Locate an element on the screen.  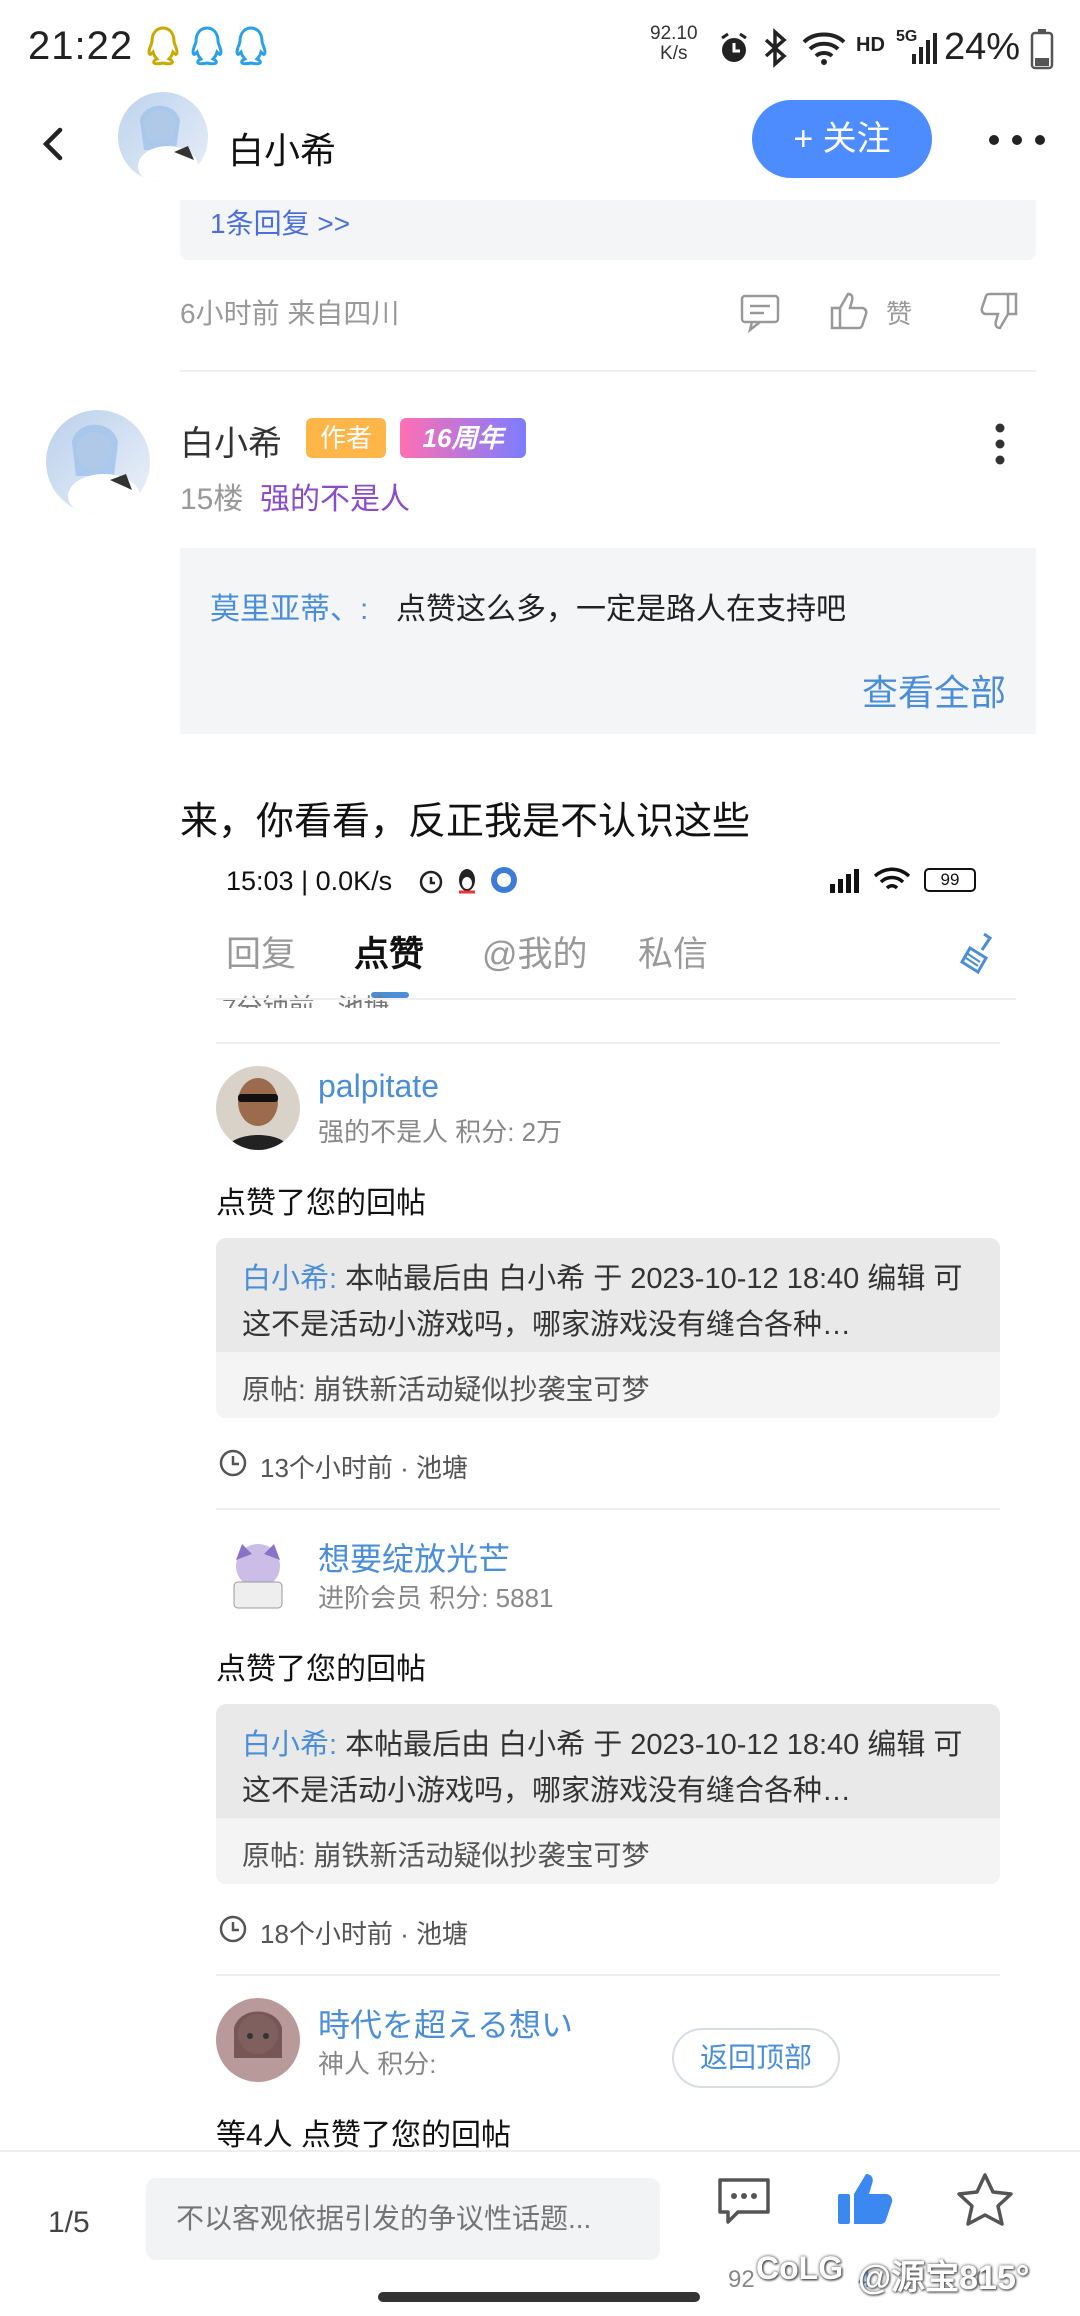
comment-count: 92 is located at coordinates (741, 2279).